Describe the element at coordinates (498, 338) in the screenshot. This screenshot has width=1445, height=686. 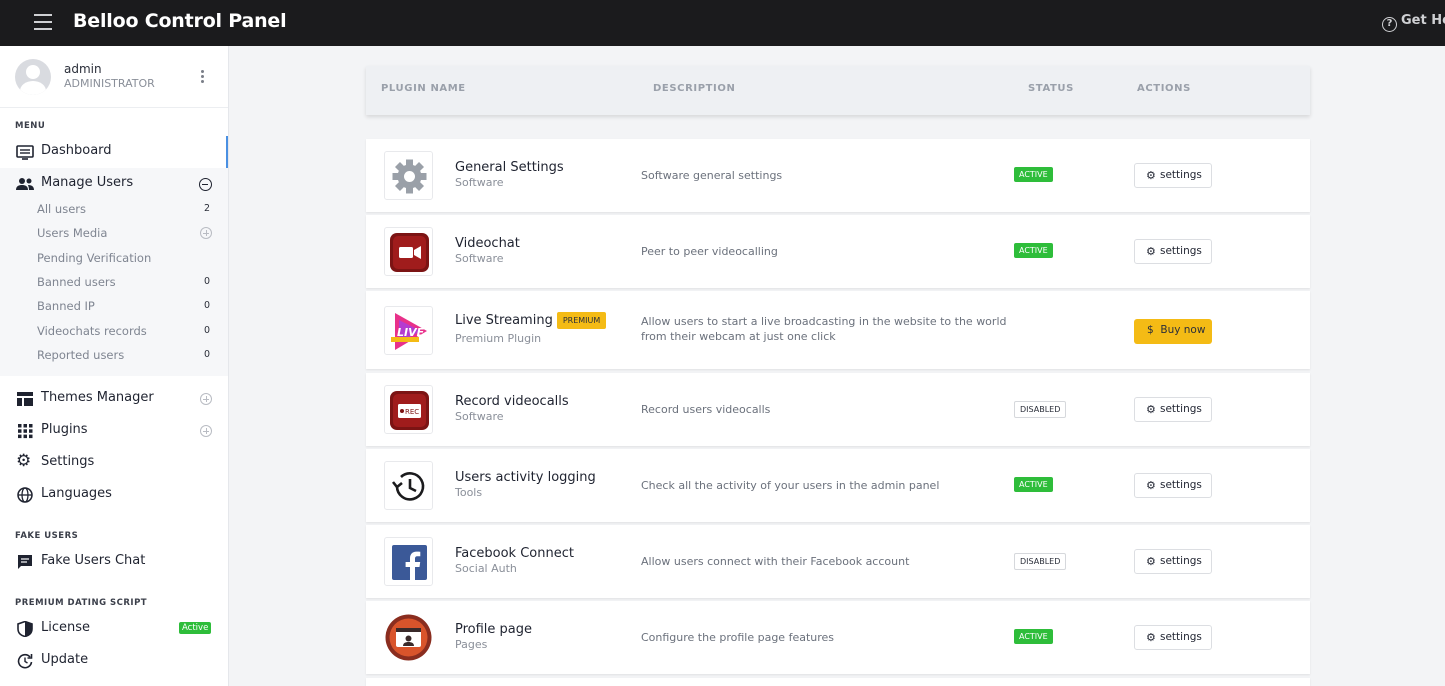
I see `plugin-category: Premium Plugin` at that location.